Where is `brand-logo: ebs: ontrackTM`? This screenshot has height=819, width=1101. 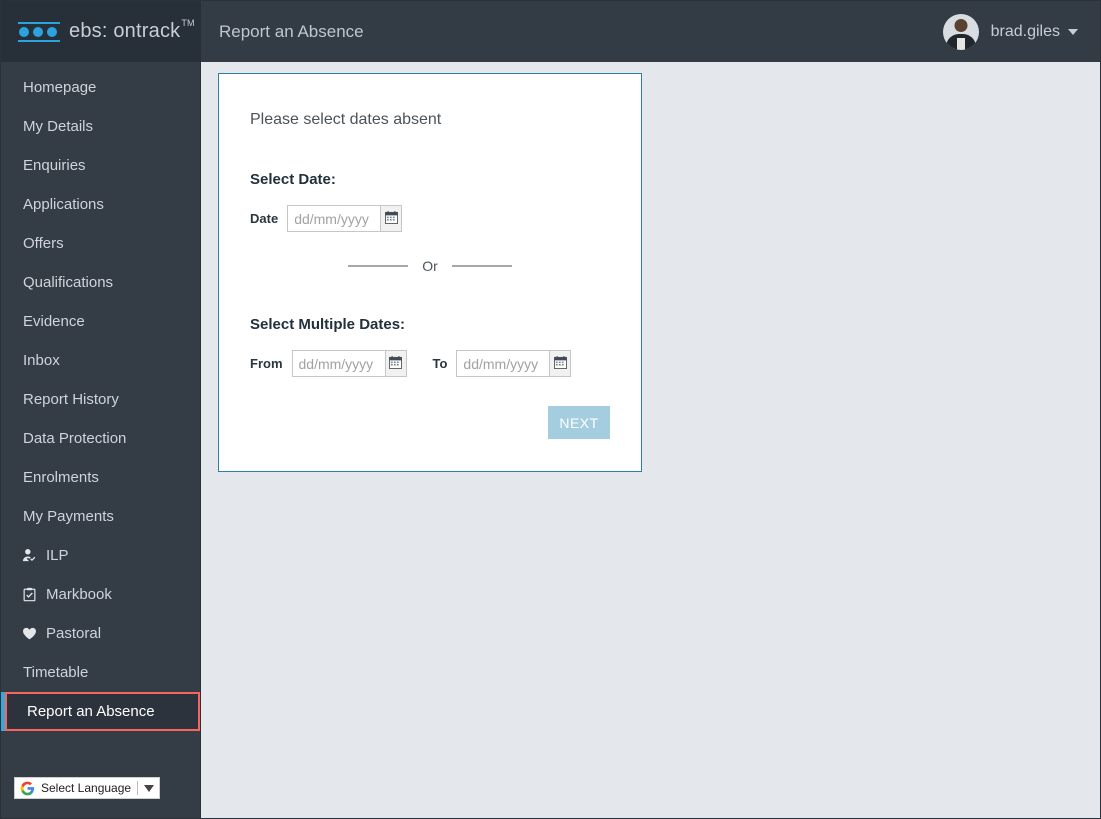 brand-logo: ebs: ontrackTM is located at coordinates (101, 31).